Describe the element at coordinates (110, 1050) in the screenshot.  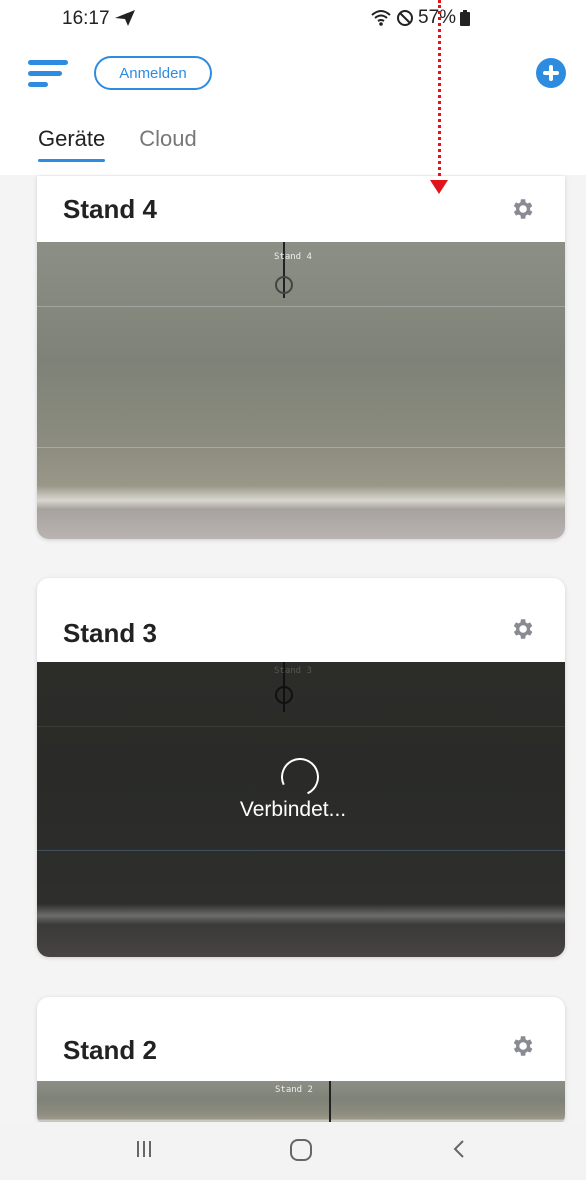
I see `device-name: Stand 2` at that location.